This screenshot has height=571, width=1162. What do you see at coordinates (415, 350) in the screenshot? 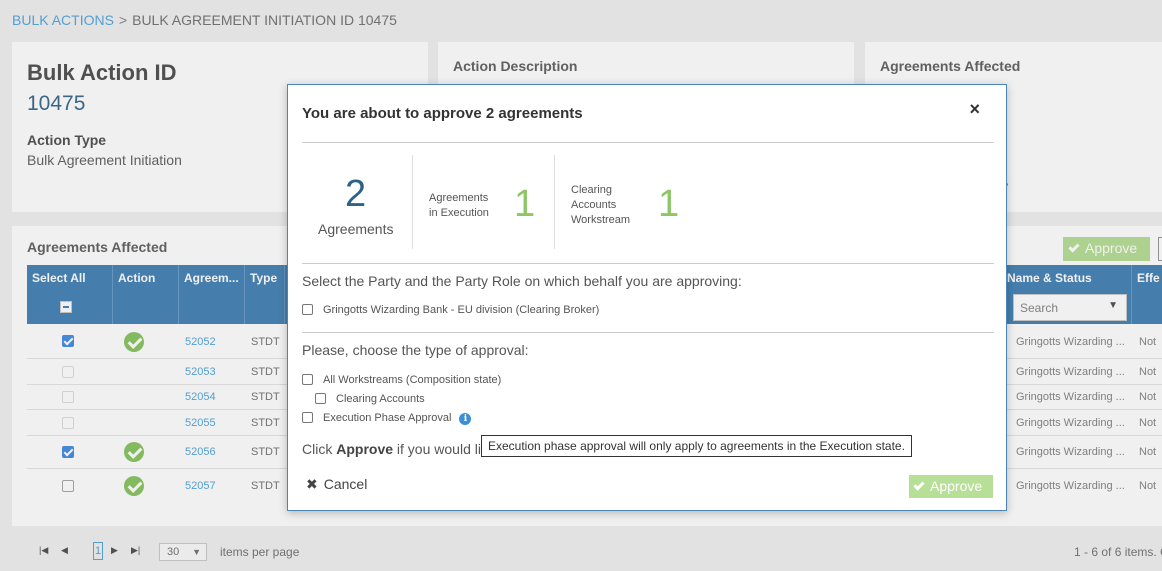
I see `approval-type-question: Please, choose the type of approval:` at bounding box center [415, 350].